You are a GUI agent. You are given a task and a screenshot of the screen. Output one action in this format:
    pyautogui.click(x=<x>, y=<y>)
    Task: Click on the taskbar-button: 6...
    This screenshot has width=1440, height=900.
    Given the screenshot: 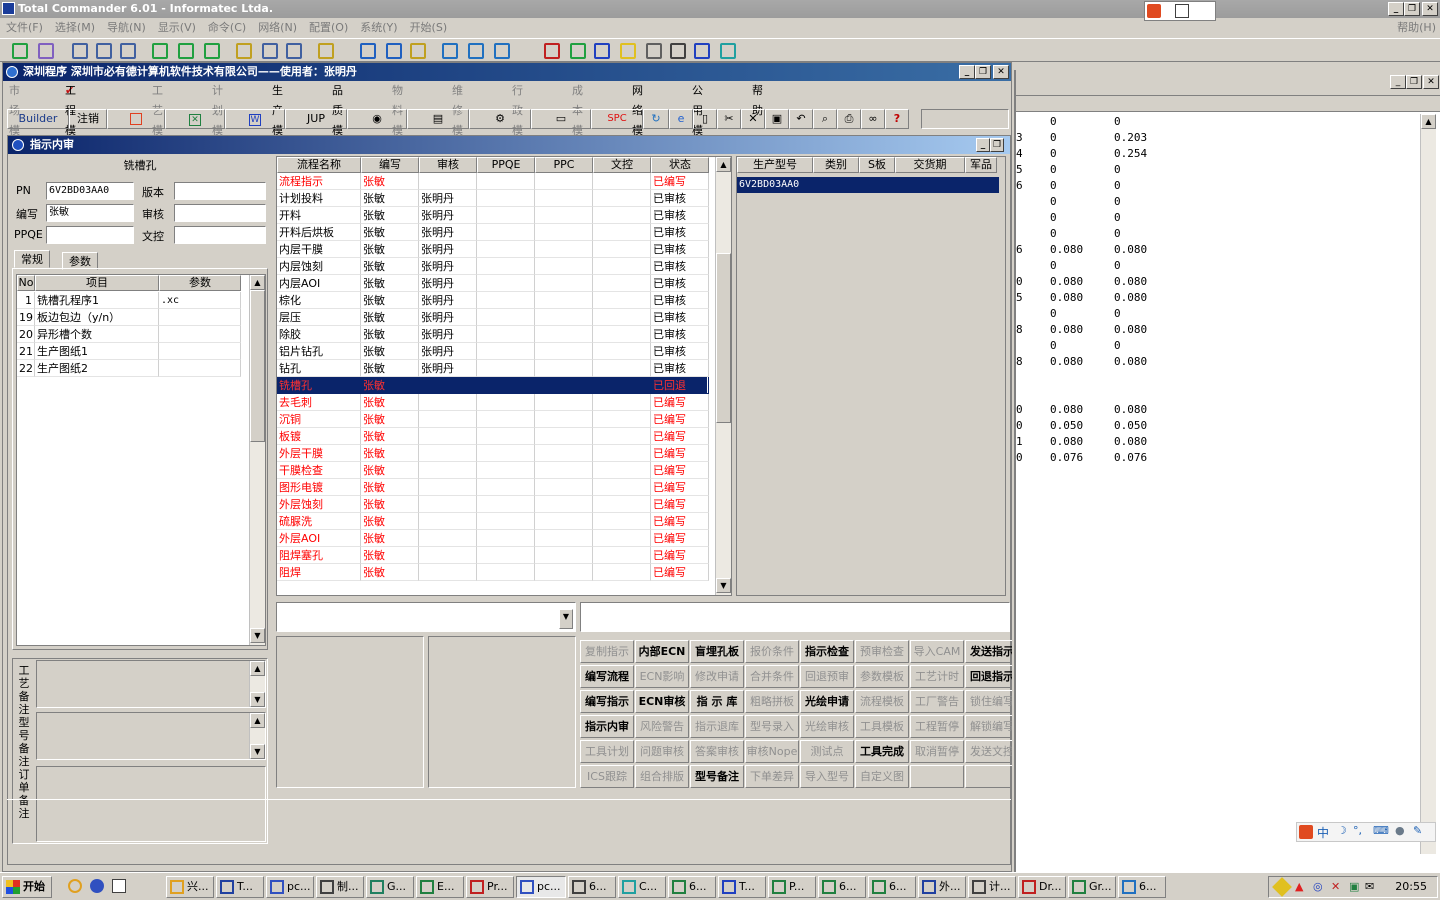 What is the action you would take?
    pyautogui.click(x=692, y=887)
    